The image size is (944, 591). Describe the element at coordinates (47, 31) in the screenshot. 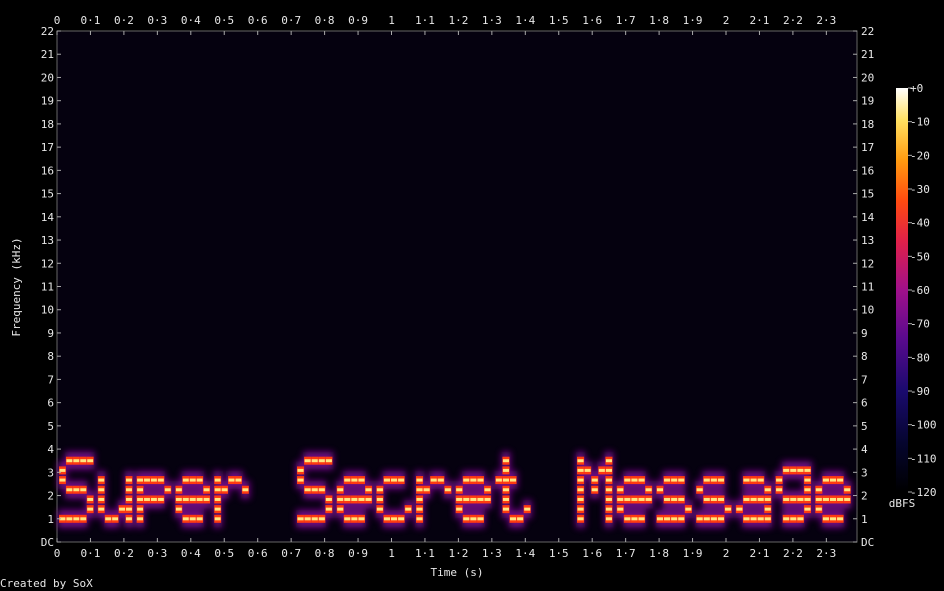

I see `y-tick-label: 22` at that location.